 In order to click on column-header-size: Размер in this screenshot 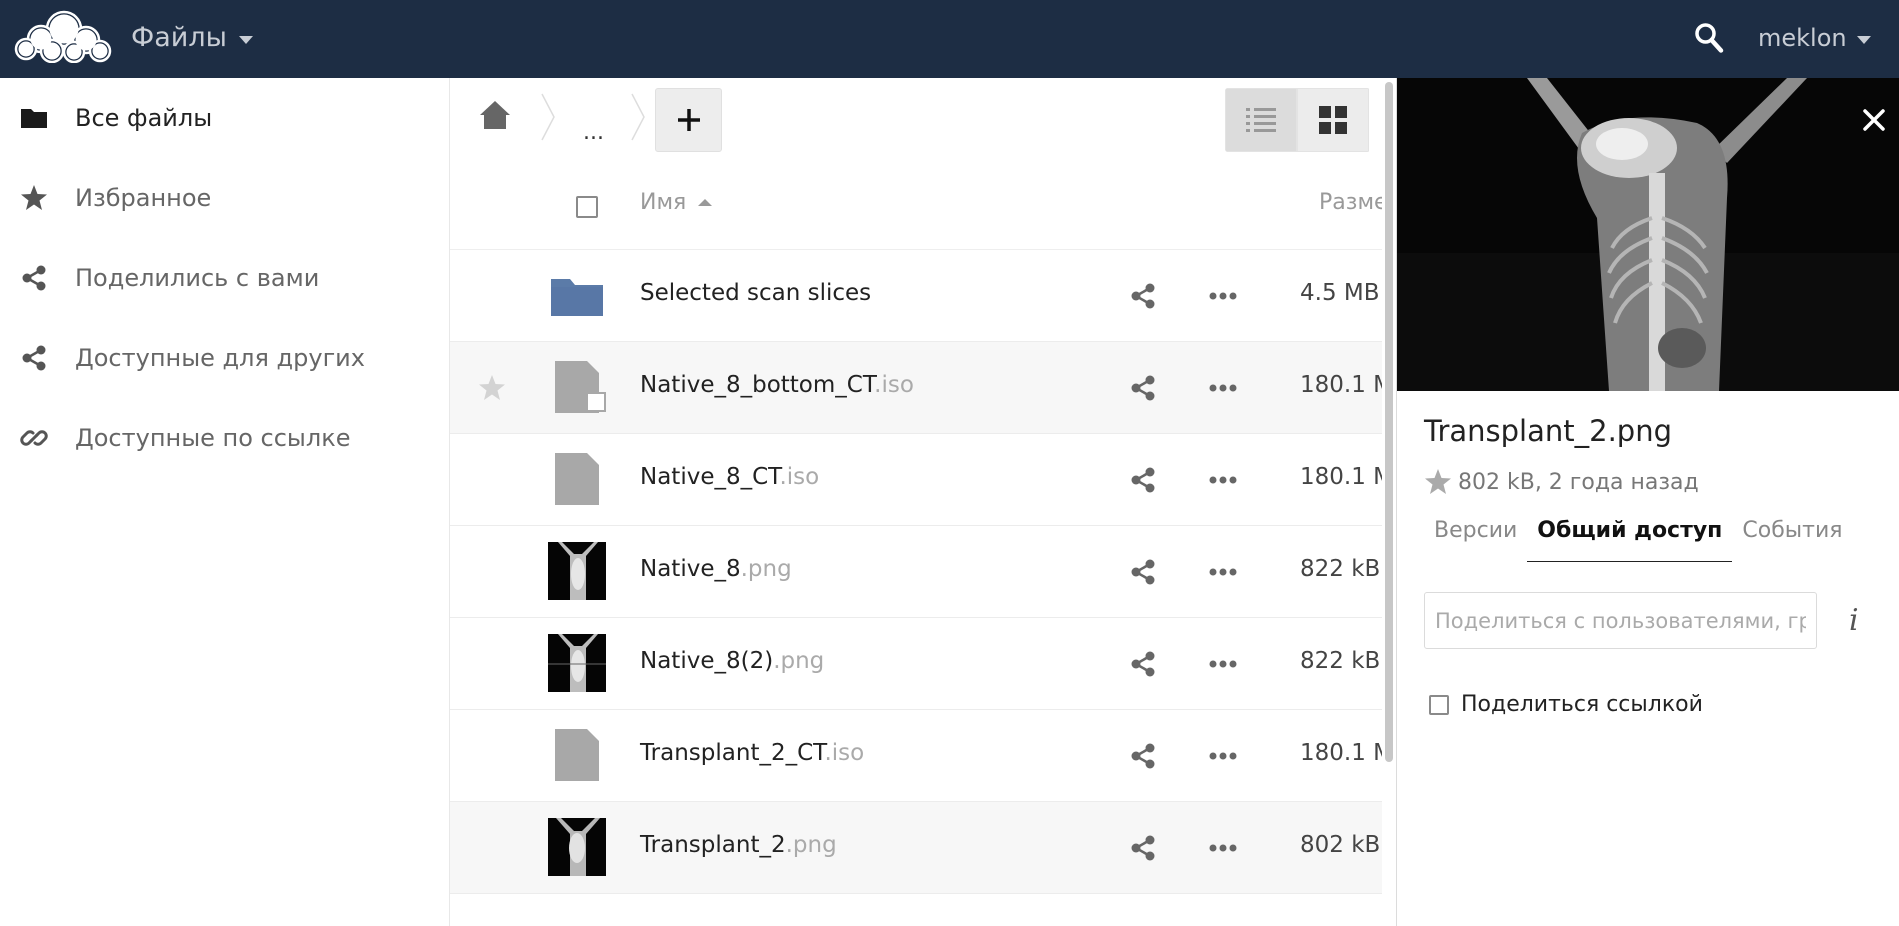, I will do `click(1350, 202)`.